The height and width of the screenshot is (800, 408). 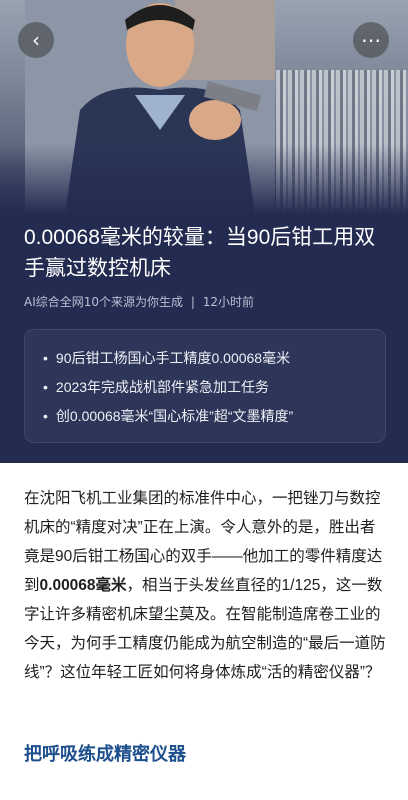 I want to click on more-dots-icon: ⋯, so click(x=371, y=40).